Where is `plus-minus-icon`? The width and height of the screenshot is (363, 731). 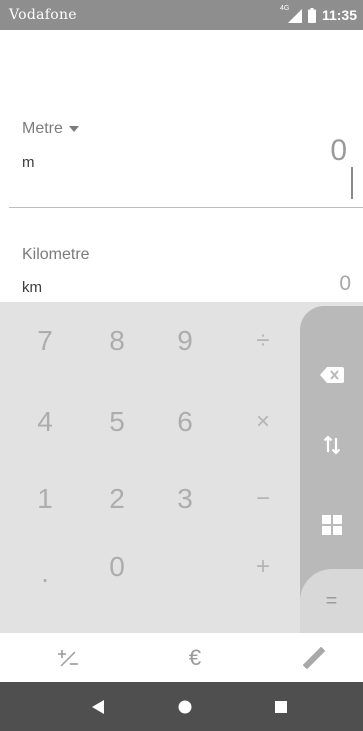
plus-minus-icon is located at coordinates (68, 657).